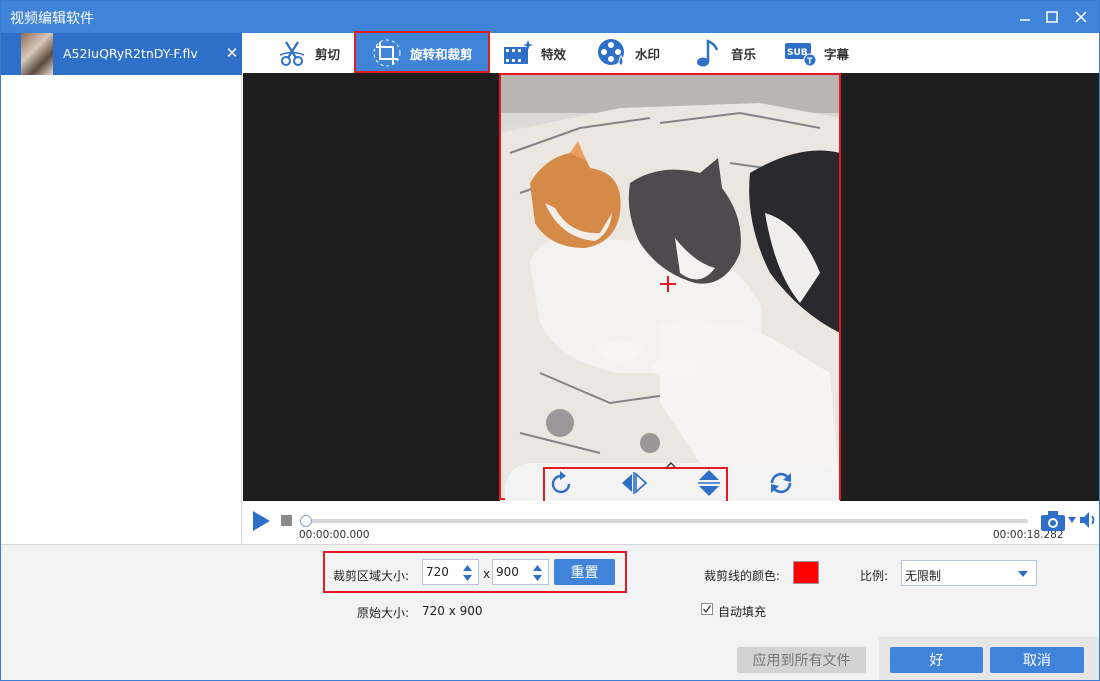 Image resolution: width=1100 pixels, height=681 pixels. I want to click on tab-effects-label: 特效, so click(554, 54).